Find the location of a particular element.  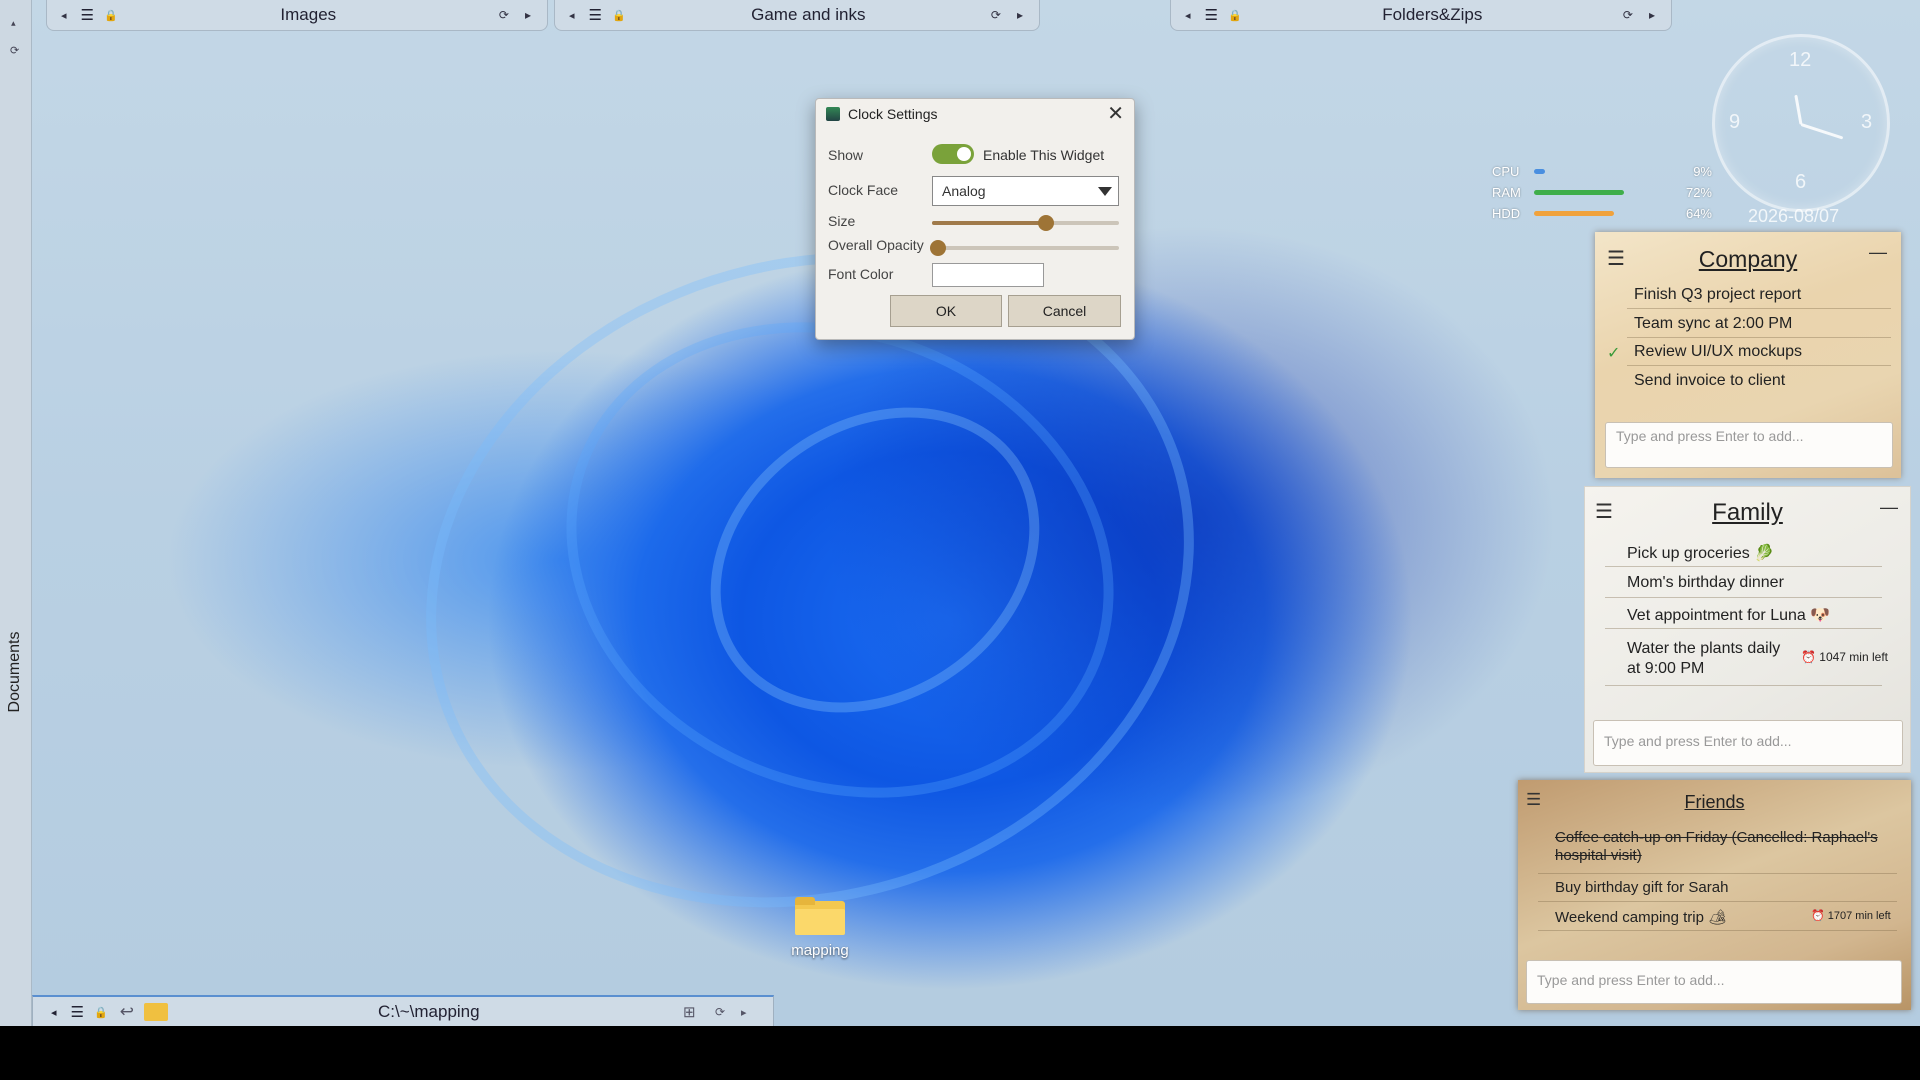

reminder-timer: ⏰ 1047 min left is located at coordinates (1844, 657).